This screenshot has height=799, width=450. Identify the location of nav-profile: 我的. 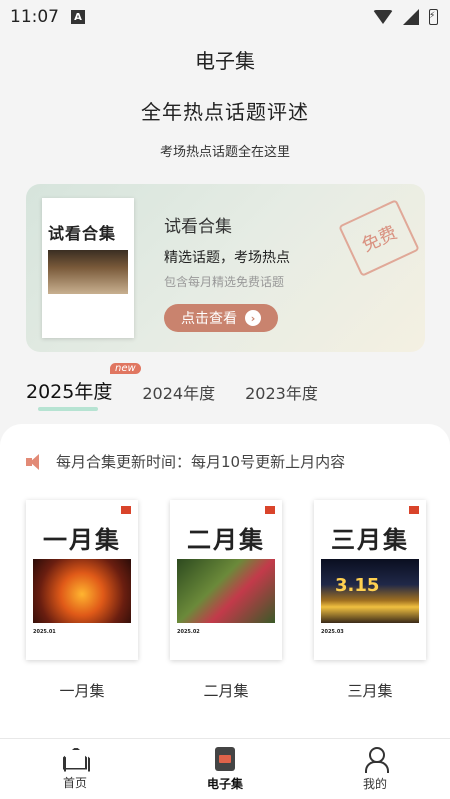
(375, 769).